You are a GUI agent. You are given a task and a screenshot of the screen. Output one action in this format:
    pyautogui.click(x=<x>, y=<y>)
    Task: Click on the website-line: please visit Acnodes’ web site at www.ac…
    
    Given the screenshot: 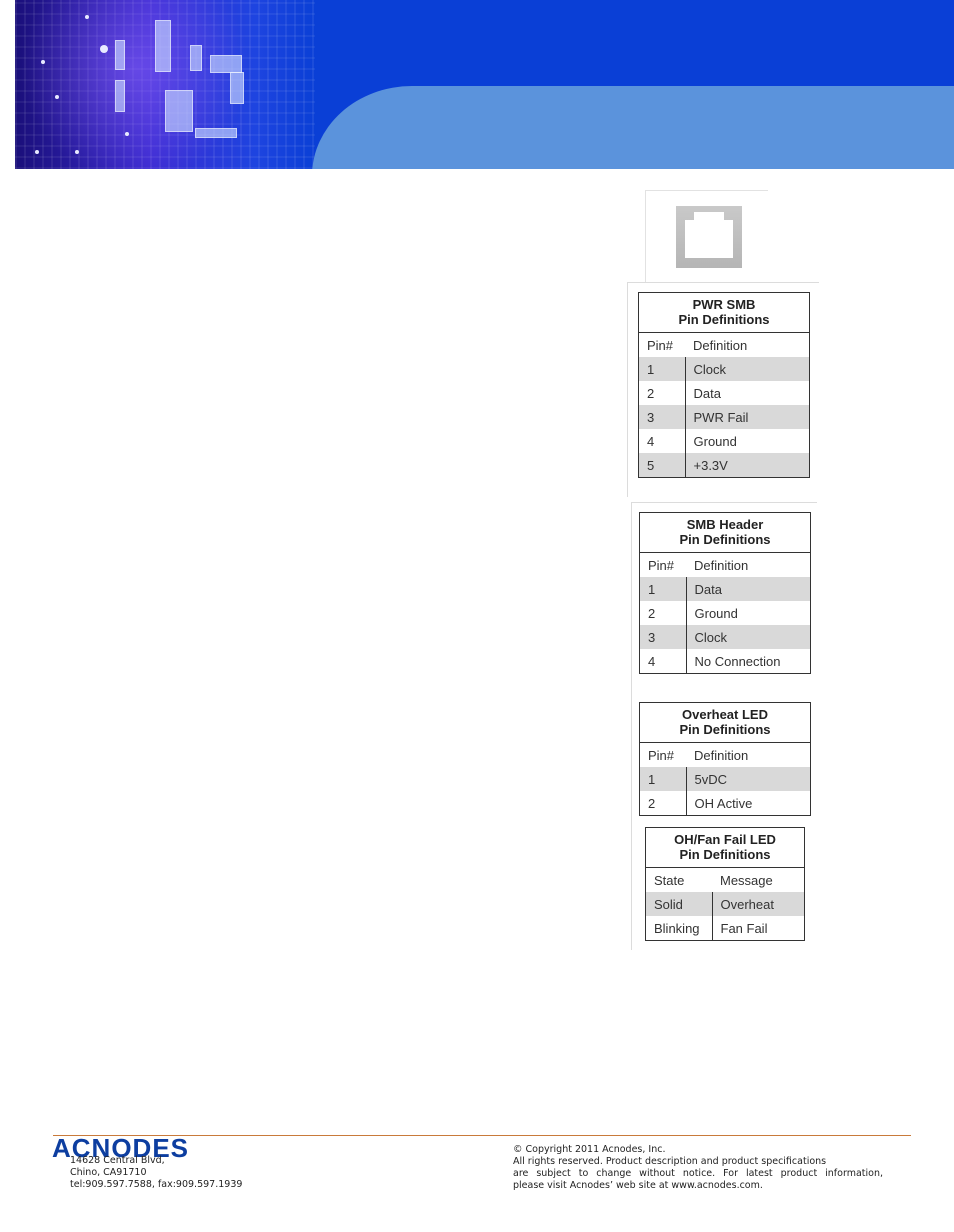 What is the action you would take?
    pyautogui.click(x=638, y=1185)
    